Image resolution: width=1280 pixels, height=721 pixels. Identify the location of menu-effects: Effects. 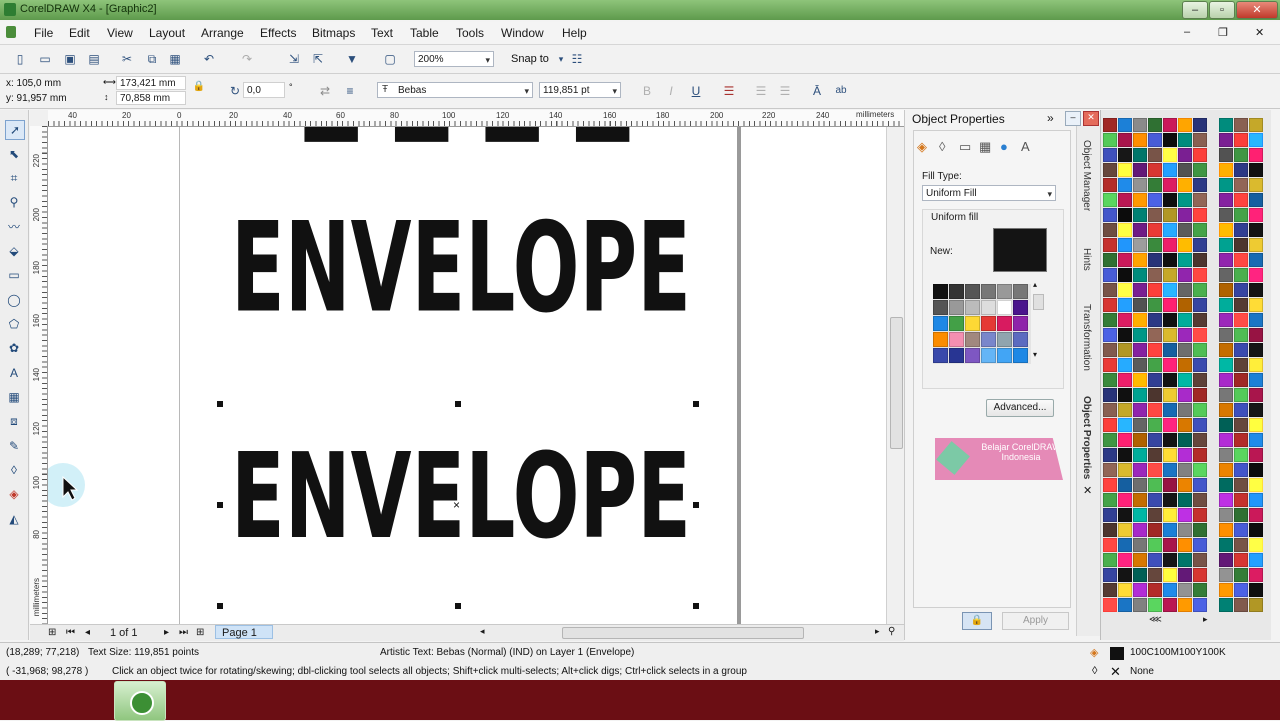
(278, 33).